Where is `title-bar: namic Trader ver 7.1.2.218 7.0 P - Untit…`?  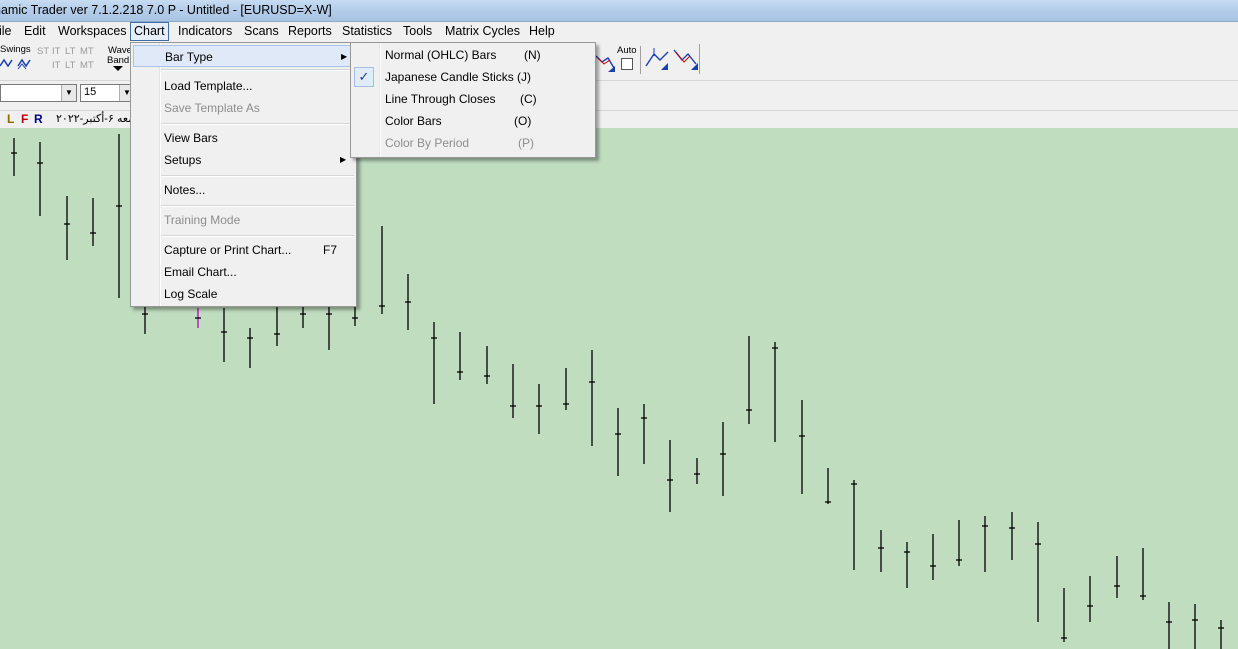 title-bar: namic Trader ver 7.1.2.218 7.0 P - Untit… is located at coordinates (619, 11).